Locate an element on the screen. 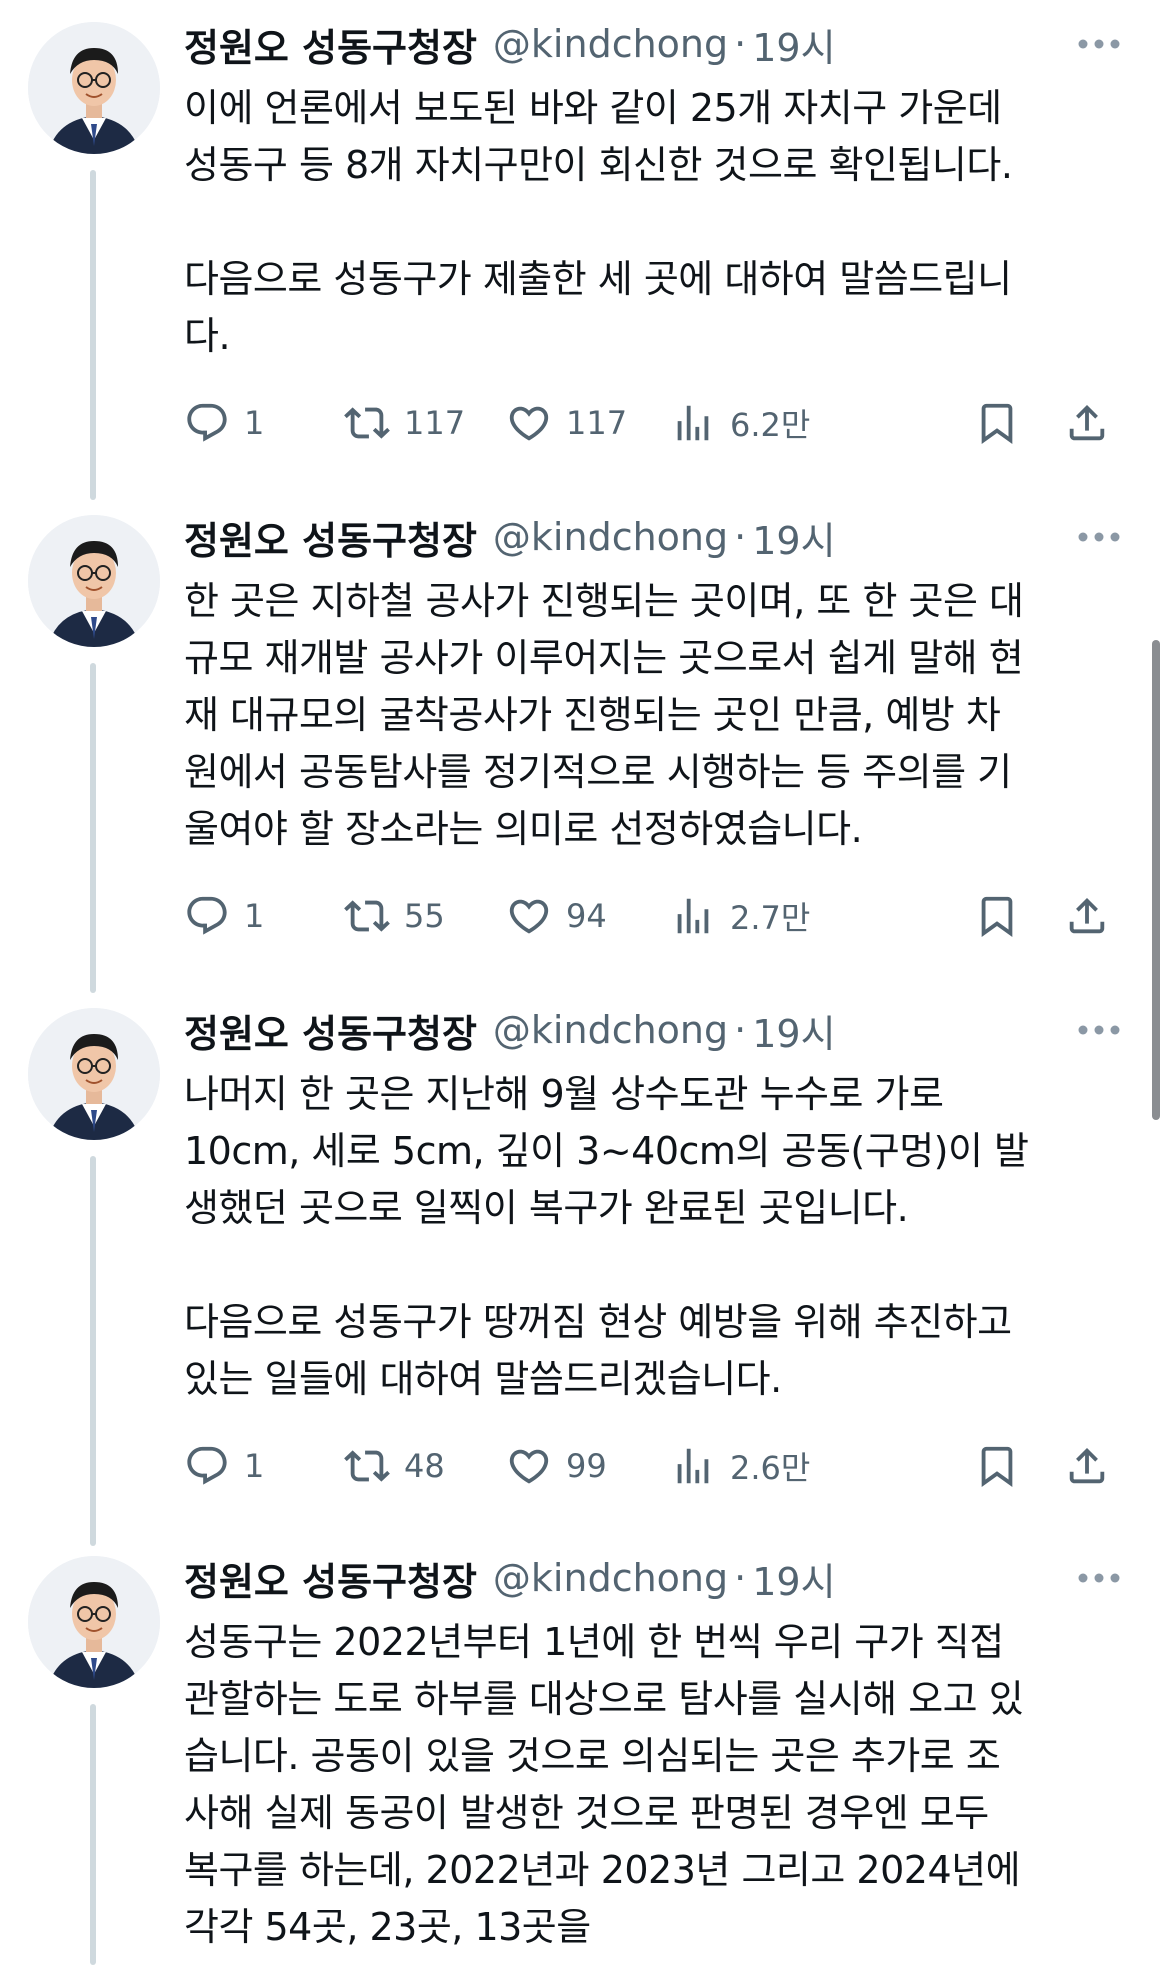 This screenshot has height=1965, width=1170. repost-count: 117 is located at coordinates (435, 423).